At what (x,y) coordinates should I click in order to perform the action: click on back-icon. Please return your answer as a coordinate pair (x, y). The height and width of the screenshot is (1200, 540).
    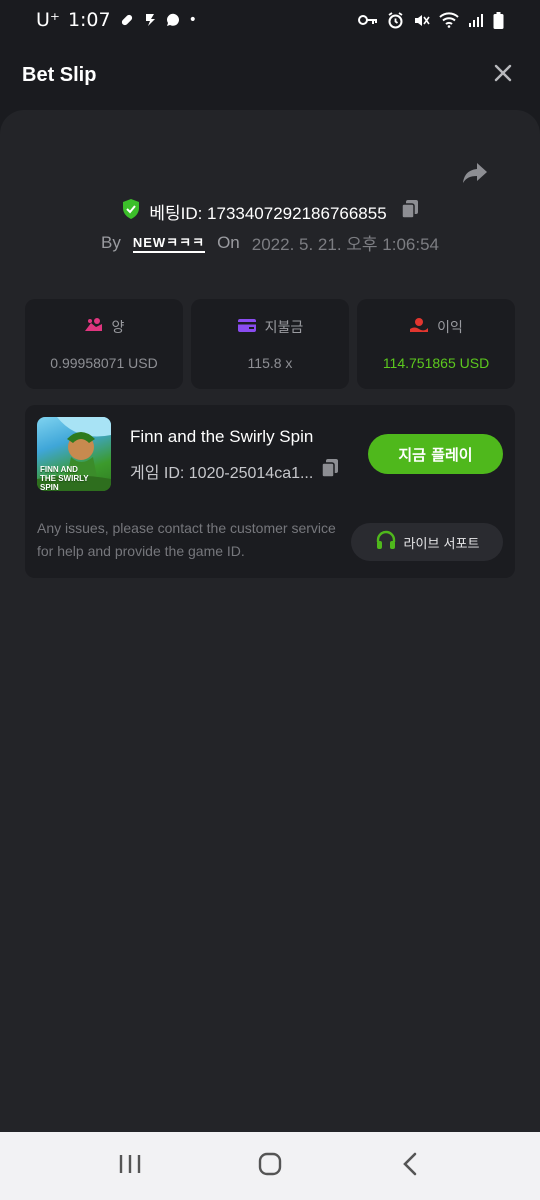
    Looking at the image, I should click on (410, 1166).